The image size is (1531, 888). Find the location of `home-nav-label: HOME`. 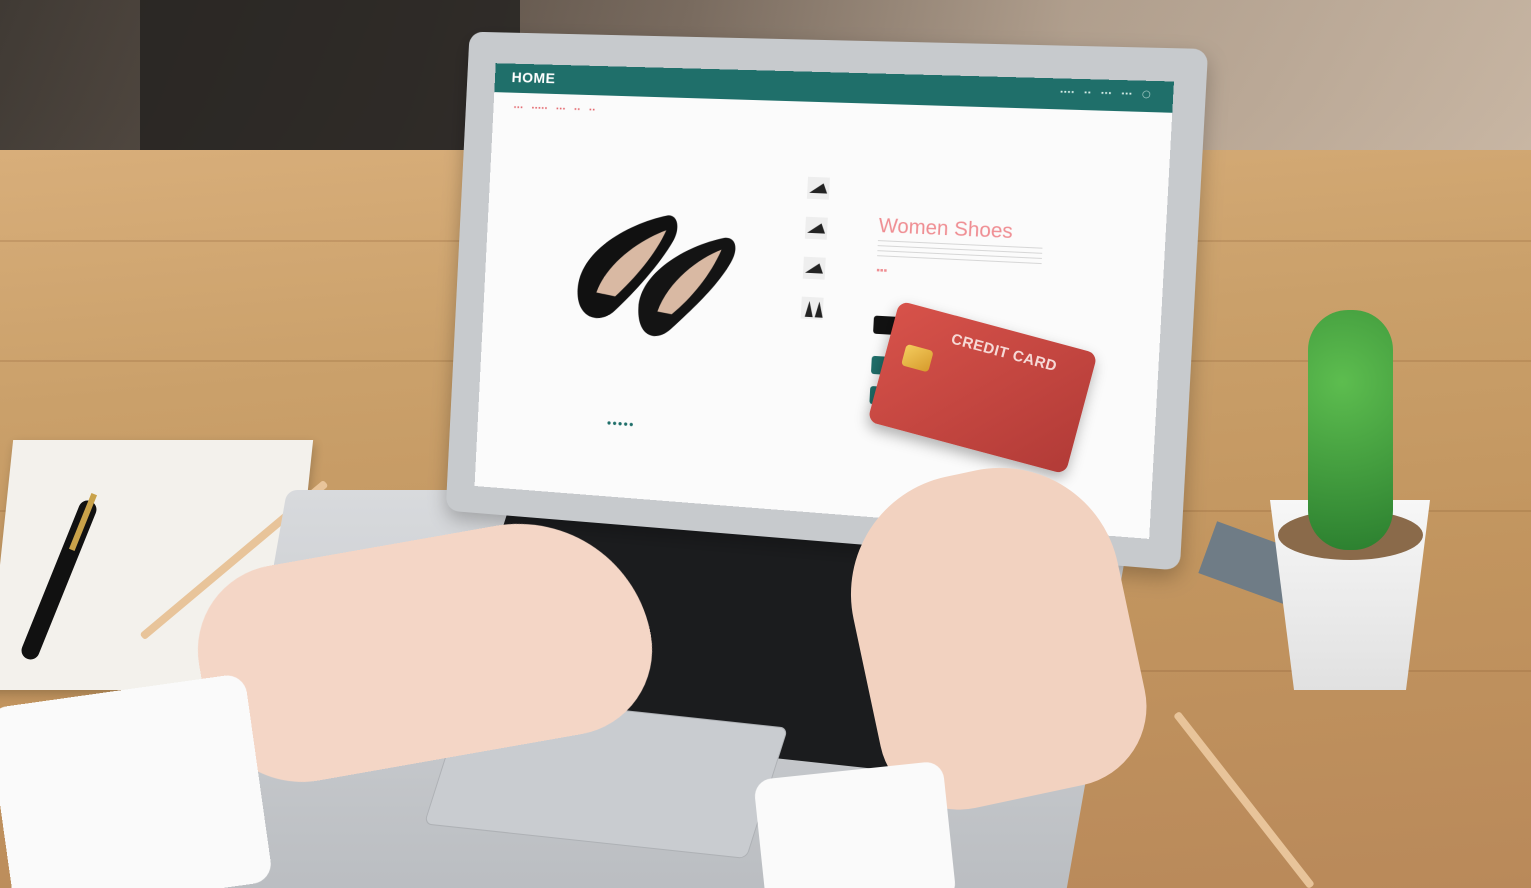

home-nav-label: HOME is located at coordinates (533, 78).